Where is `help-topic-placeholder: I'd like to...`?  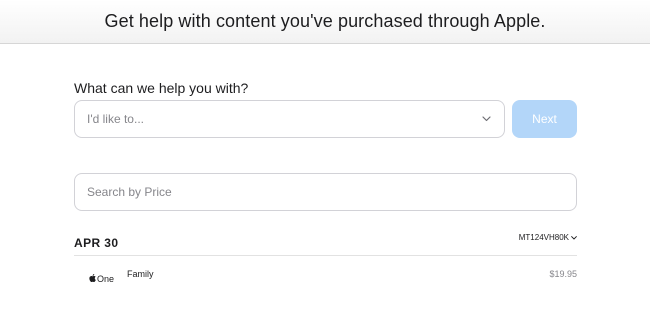
help-topic-placeholder: I'd like to... is located at coordinates (115, 119).